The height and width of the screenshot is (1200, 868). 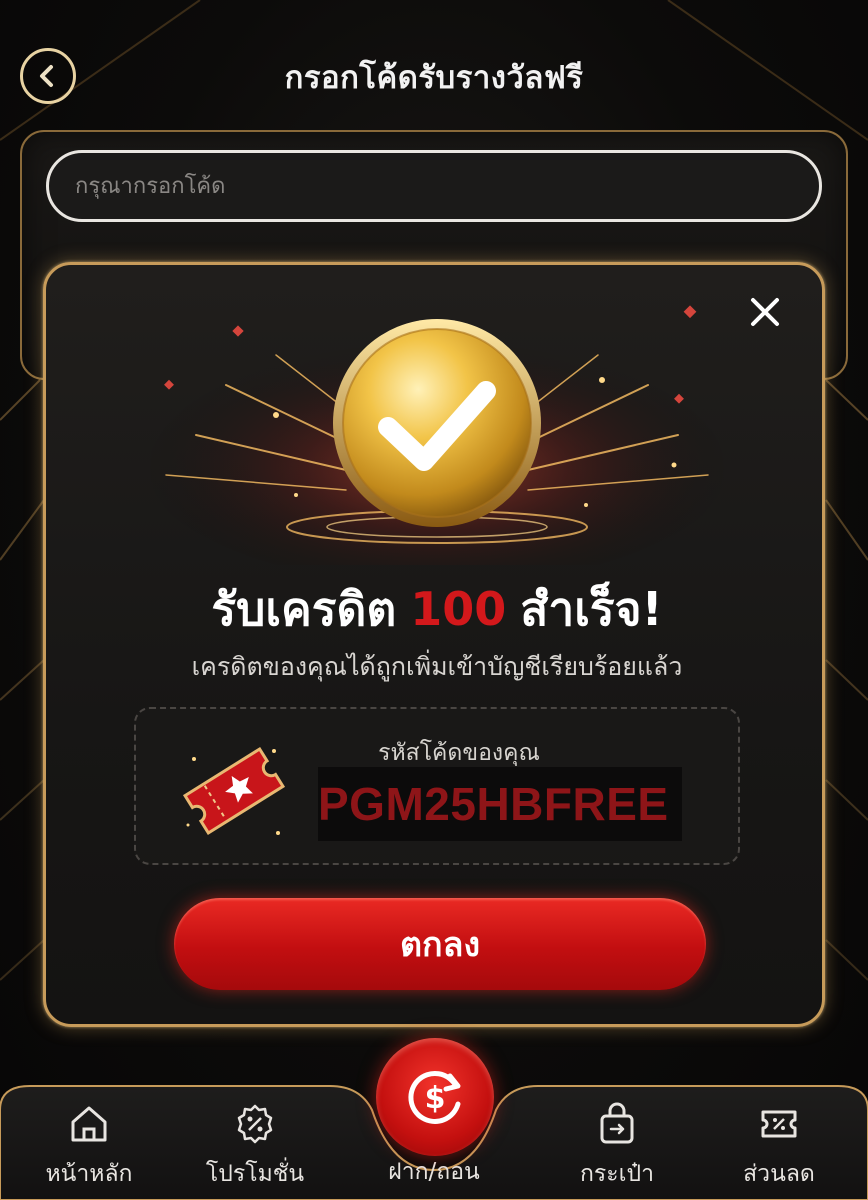 I want to click on close-icon, so click(x=765, y=312).